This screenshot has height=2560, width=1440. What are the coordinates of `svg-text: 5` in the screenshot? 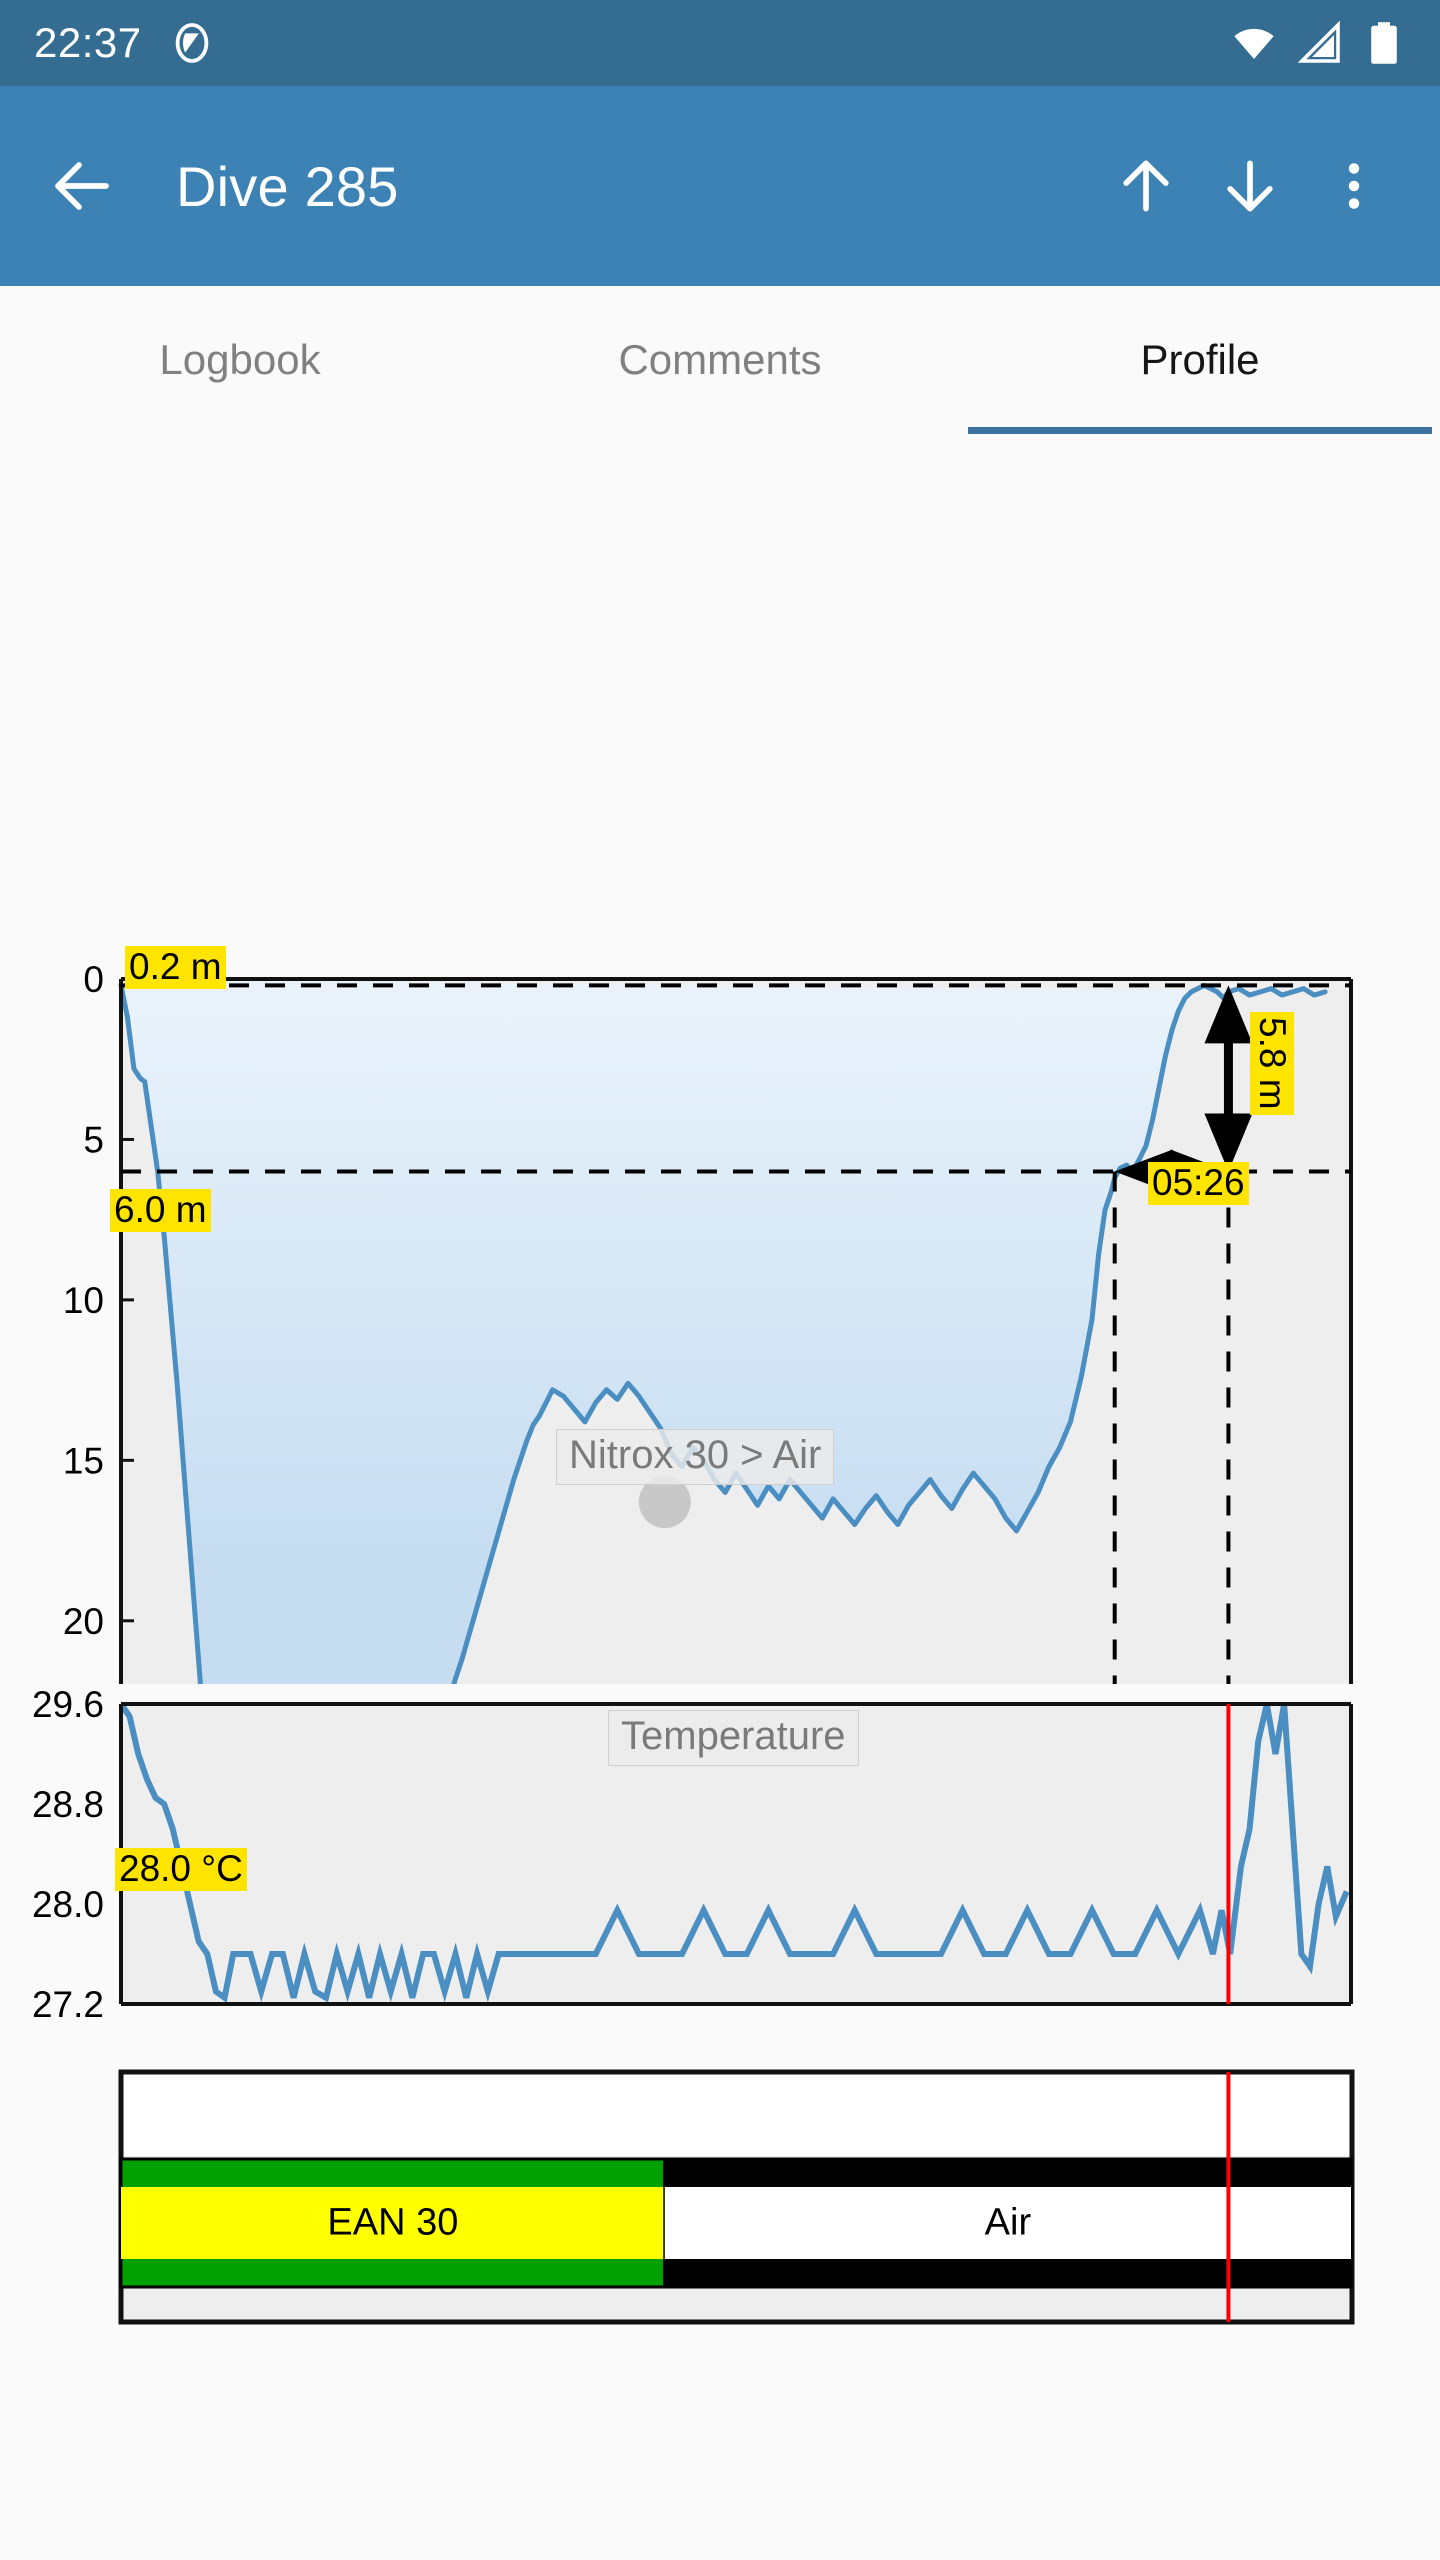 It's located at (93, 1139).